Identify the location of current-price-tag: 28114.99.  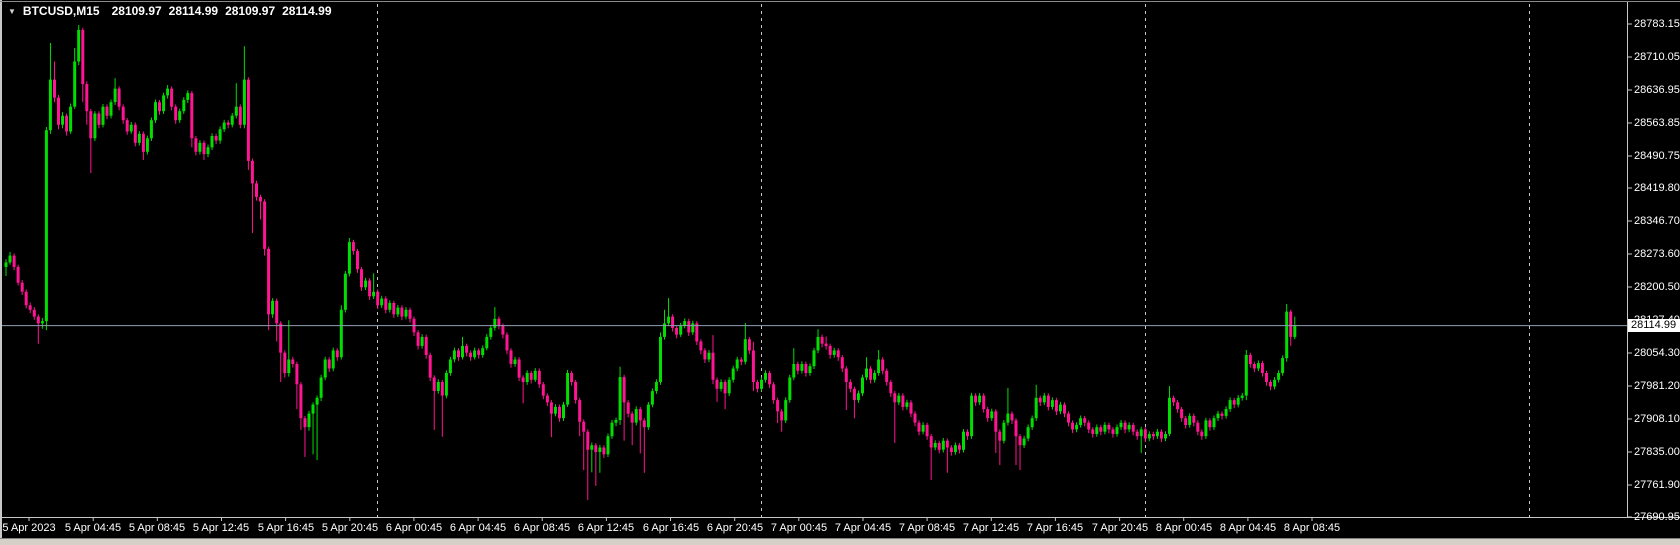
(1654, 325).